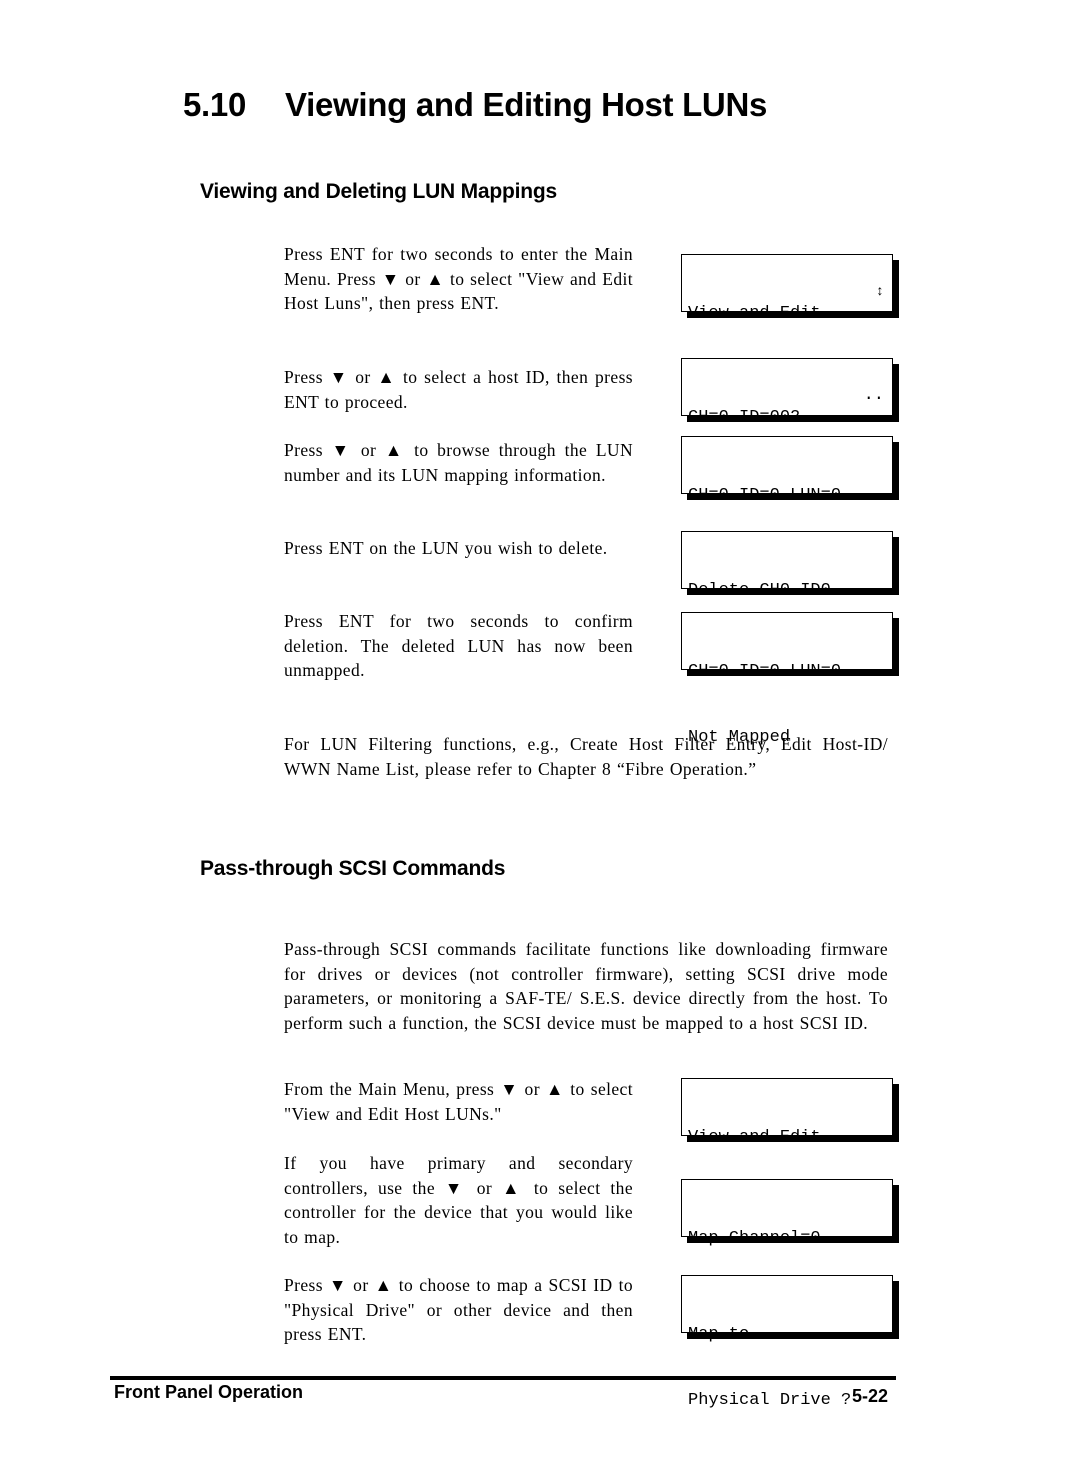 The image size is (1080, 1476). What do you see at coordinates (870, 1396) in the screenshot?
I see `page-number: 5-22` at bounding box center [870, 1396].